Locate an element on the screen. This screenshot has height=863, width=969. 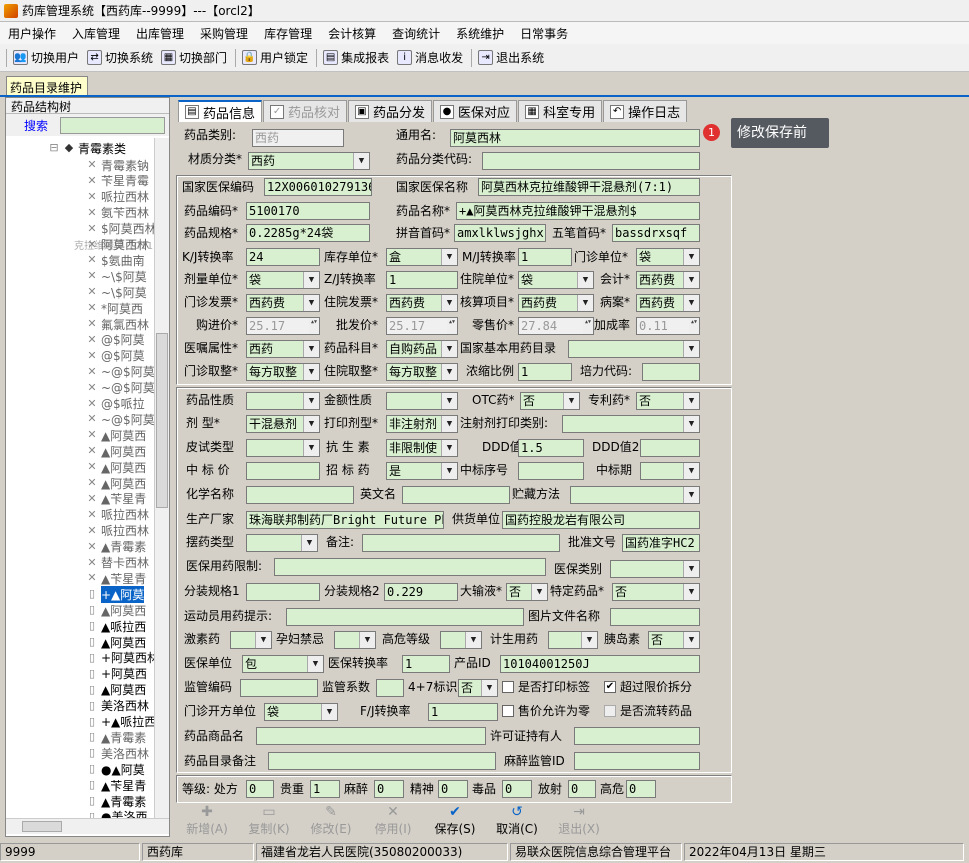
field-皮试类型 is located at coordinates (283, 448).